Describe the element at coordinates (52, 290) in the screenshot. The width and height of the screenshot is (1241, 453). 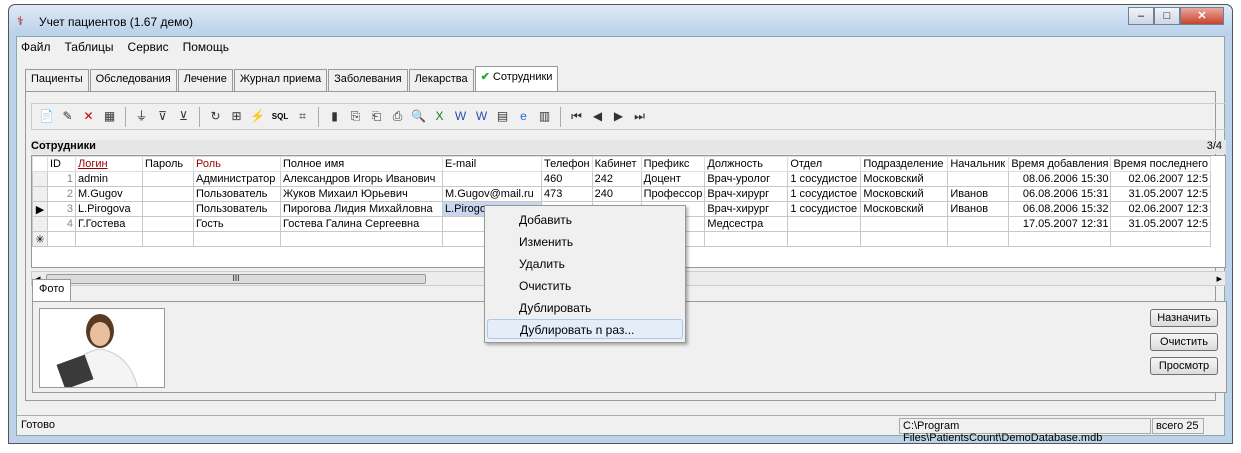
I see `tab-photo: Фото` at that location.